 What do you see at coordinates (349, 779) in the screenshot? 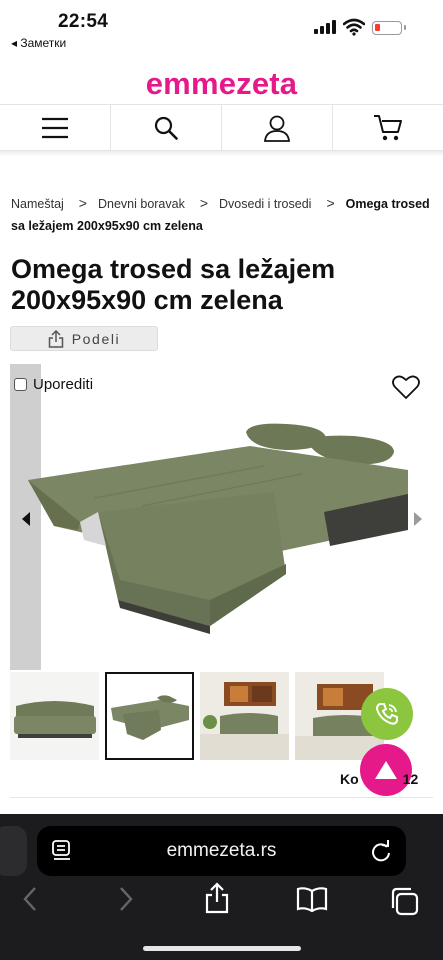
I see `product-code-label: Ko` at bounding box center [349, 779].